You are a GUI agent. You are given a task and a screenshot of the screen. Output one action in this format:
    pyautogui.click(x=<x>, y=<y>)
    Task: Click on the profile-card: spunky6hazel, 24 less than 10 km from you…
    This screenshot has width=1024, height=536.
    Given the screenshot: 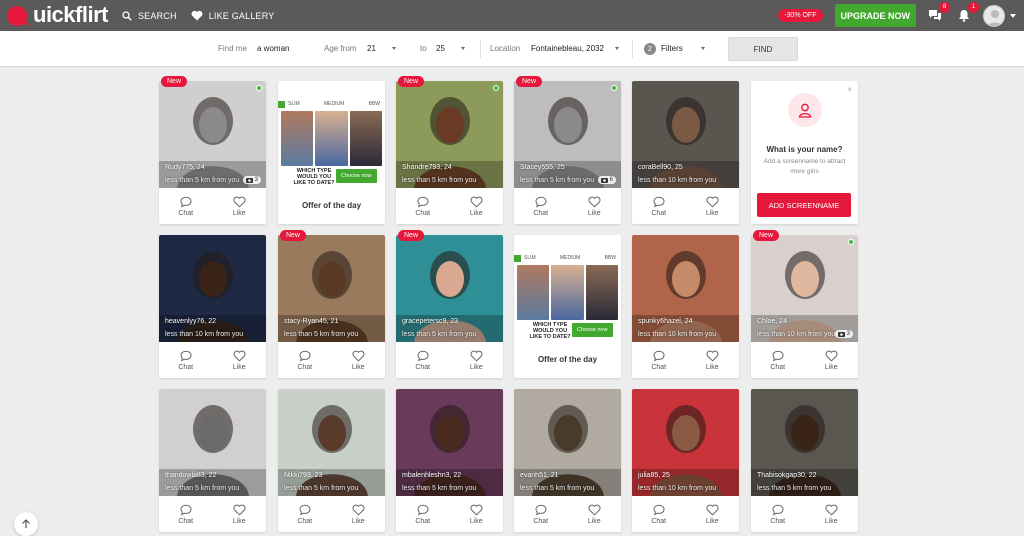 What is the action you would take?
    pyautogui.click(x=685, y=306)
    